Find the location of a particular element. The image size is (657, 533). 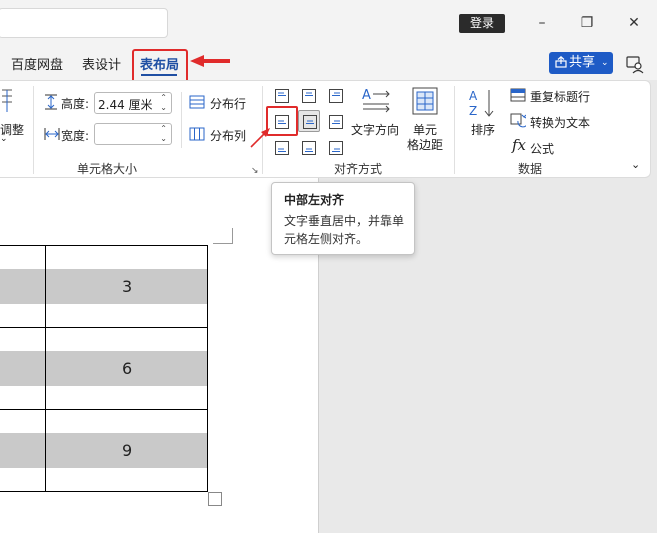

distribute-columns-button: 分布列 is located at coordinates (228, 135).